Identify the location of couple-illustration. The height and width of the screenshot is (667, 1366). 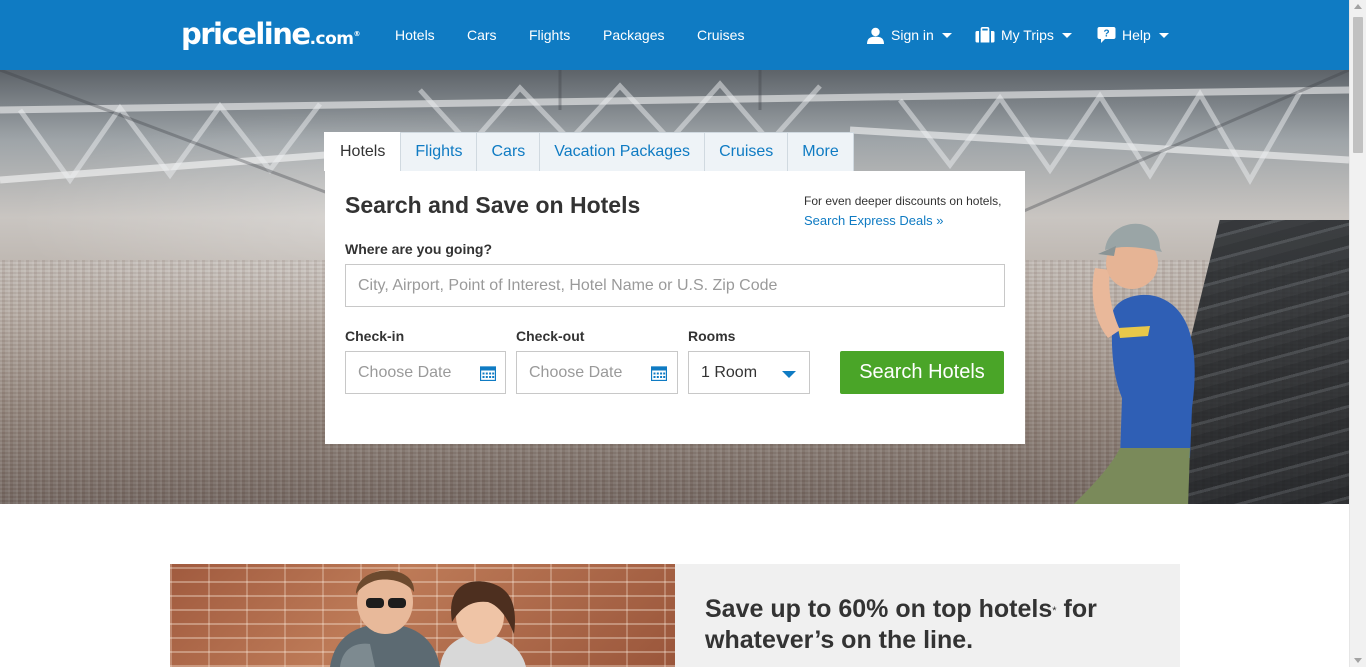
(428, 618).